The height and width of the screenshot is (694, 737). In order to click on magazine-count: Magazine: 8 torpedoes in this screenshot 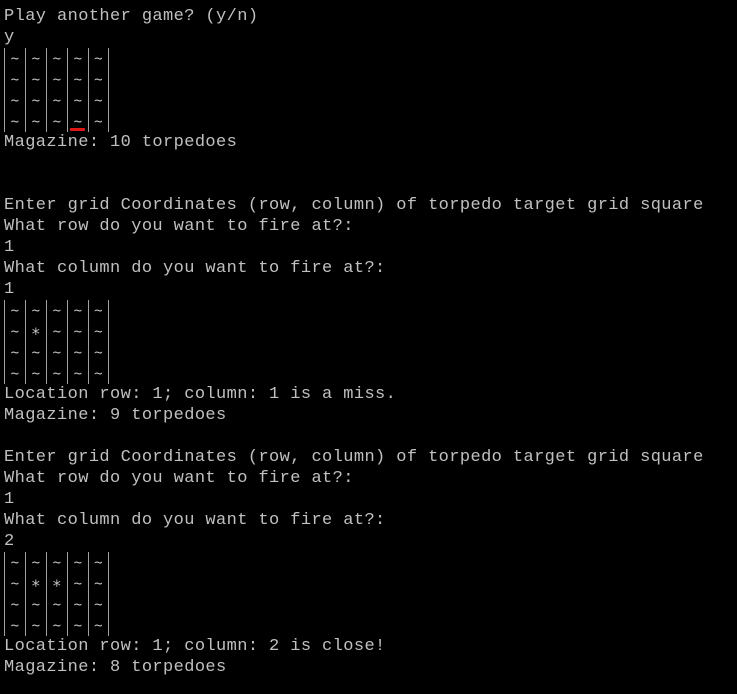, I will do `click(115, 667)`.